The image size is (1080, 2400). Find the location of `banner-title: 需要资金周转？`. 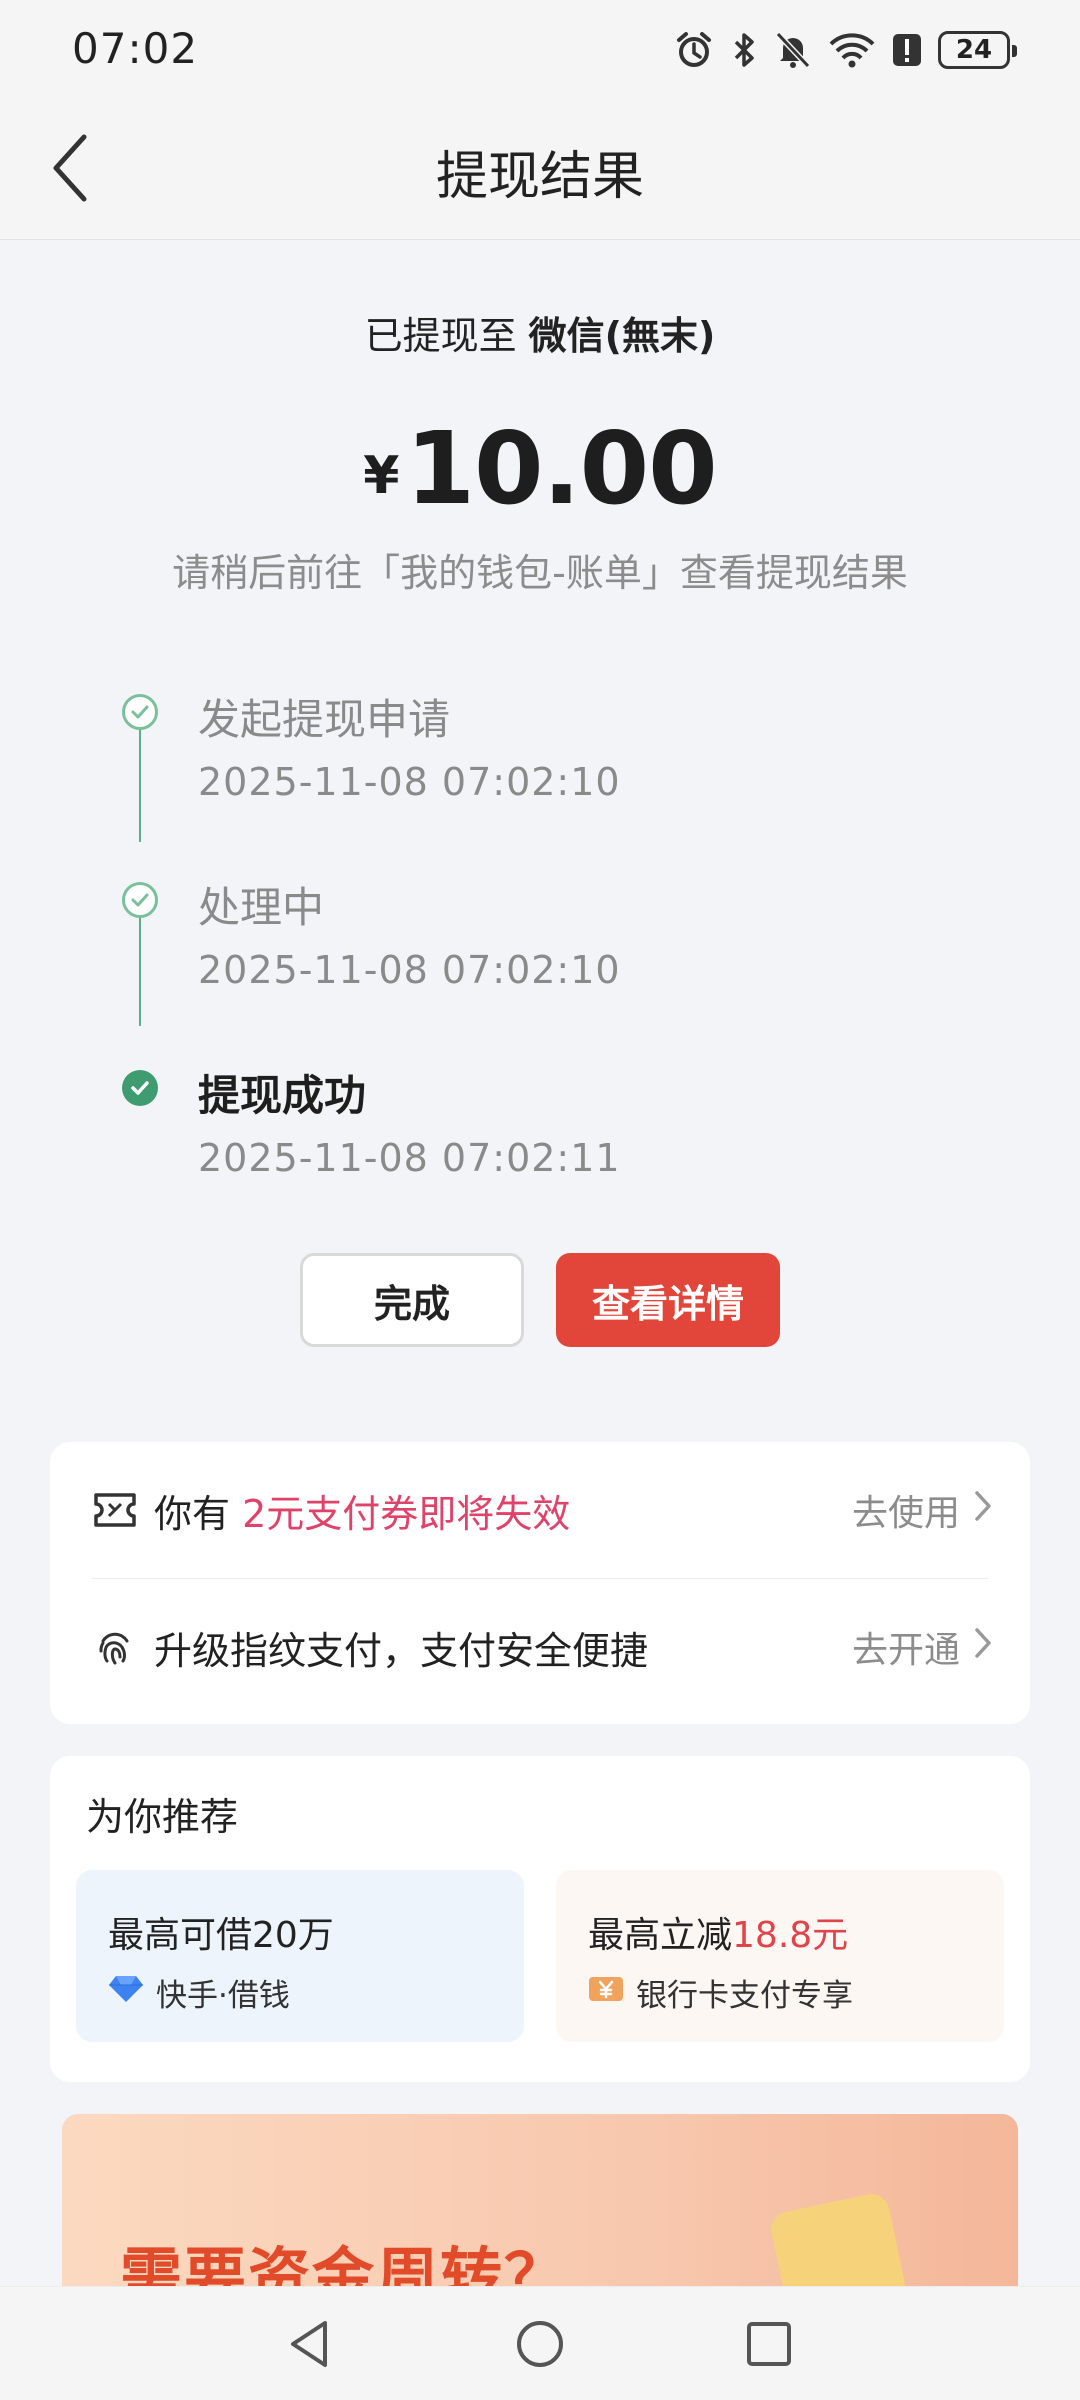

banner-title: 需要资金周转？ is located at coordinates (344, 2267).